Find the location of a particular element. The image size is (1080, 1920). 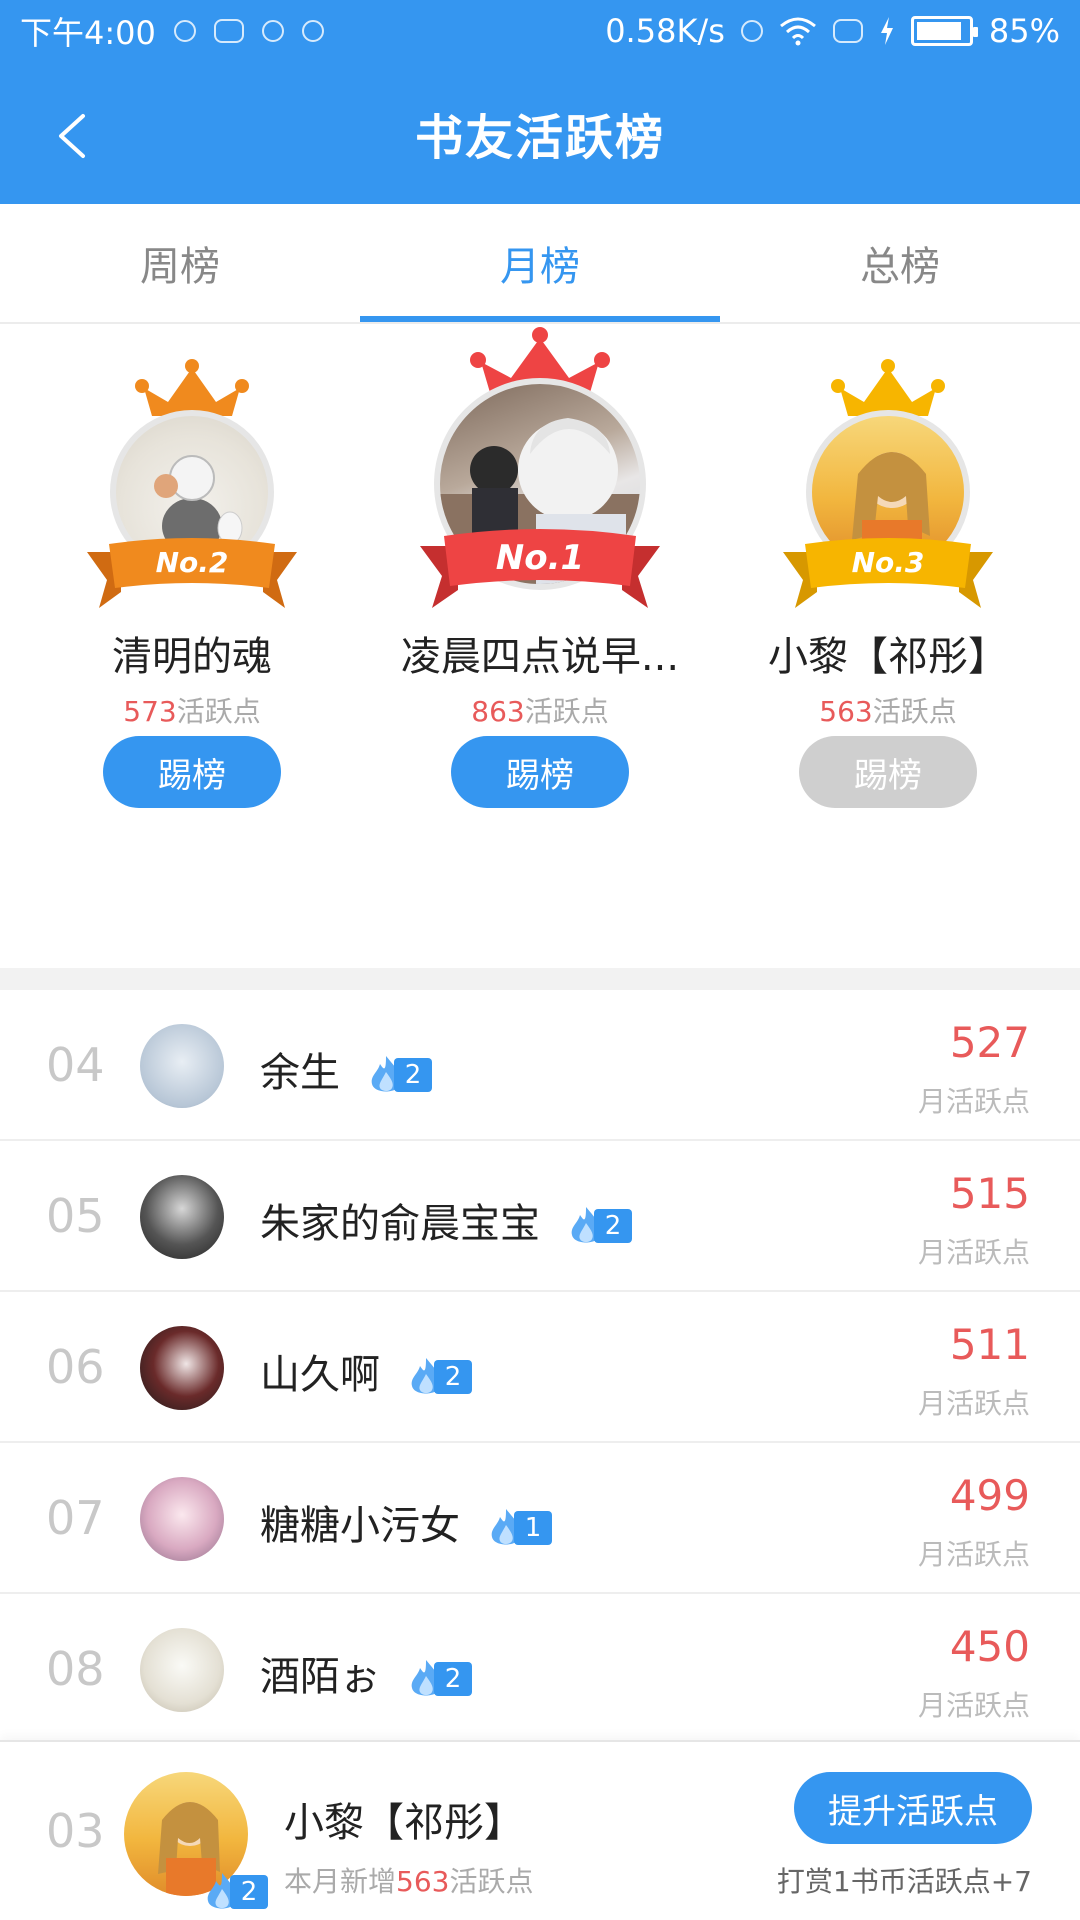

charging-icon is located at coordinates (886, 31).